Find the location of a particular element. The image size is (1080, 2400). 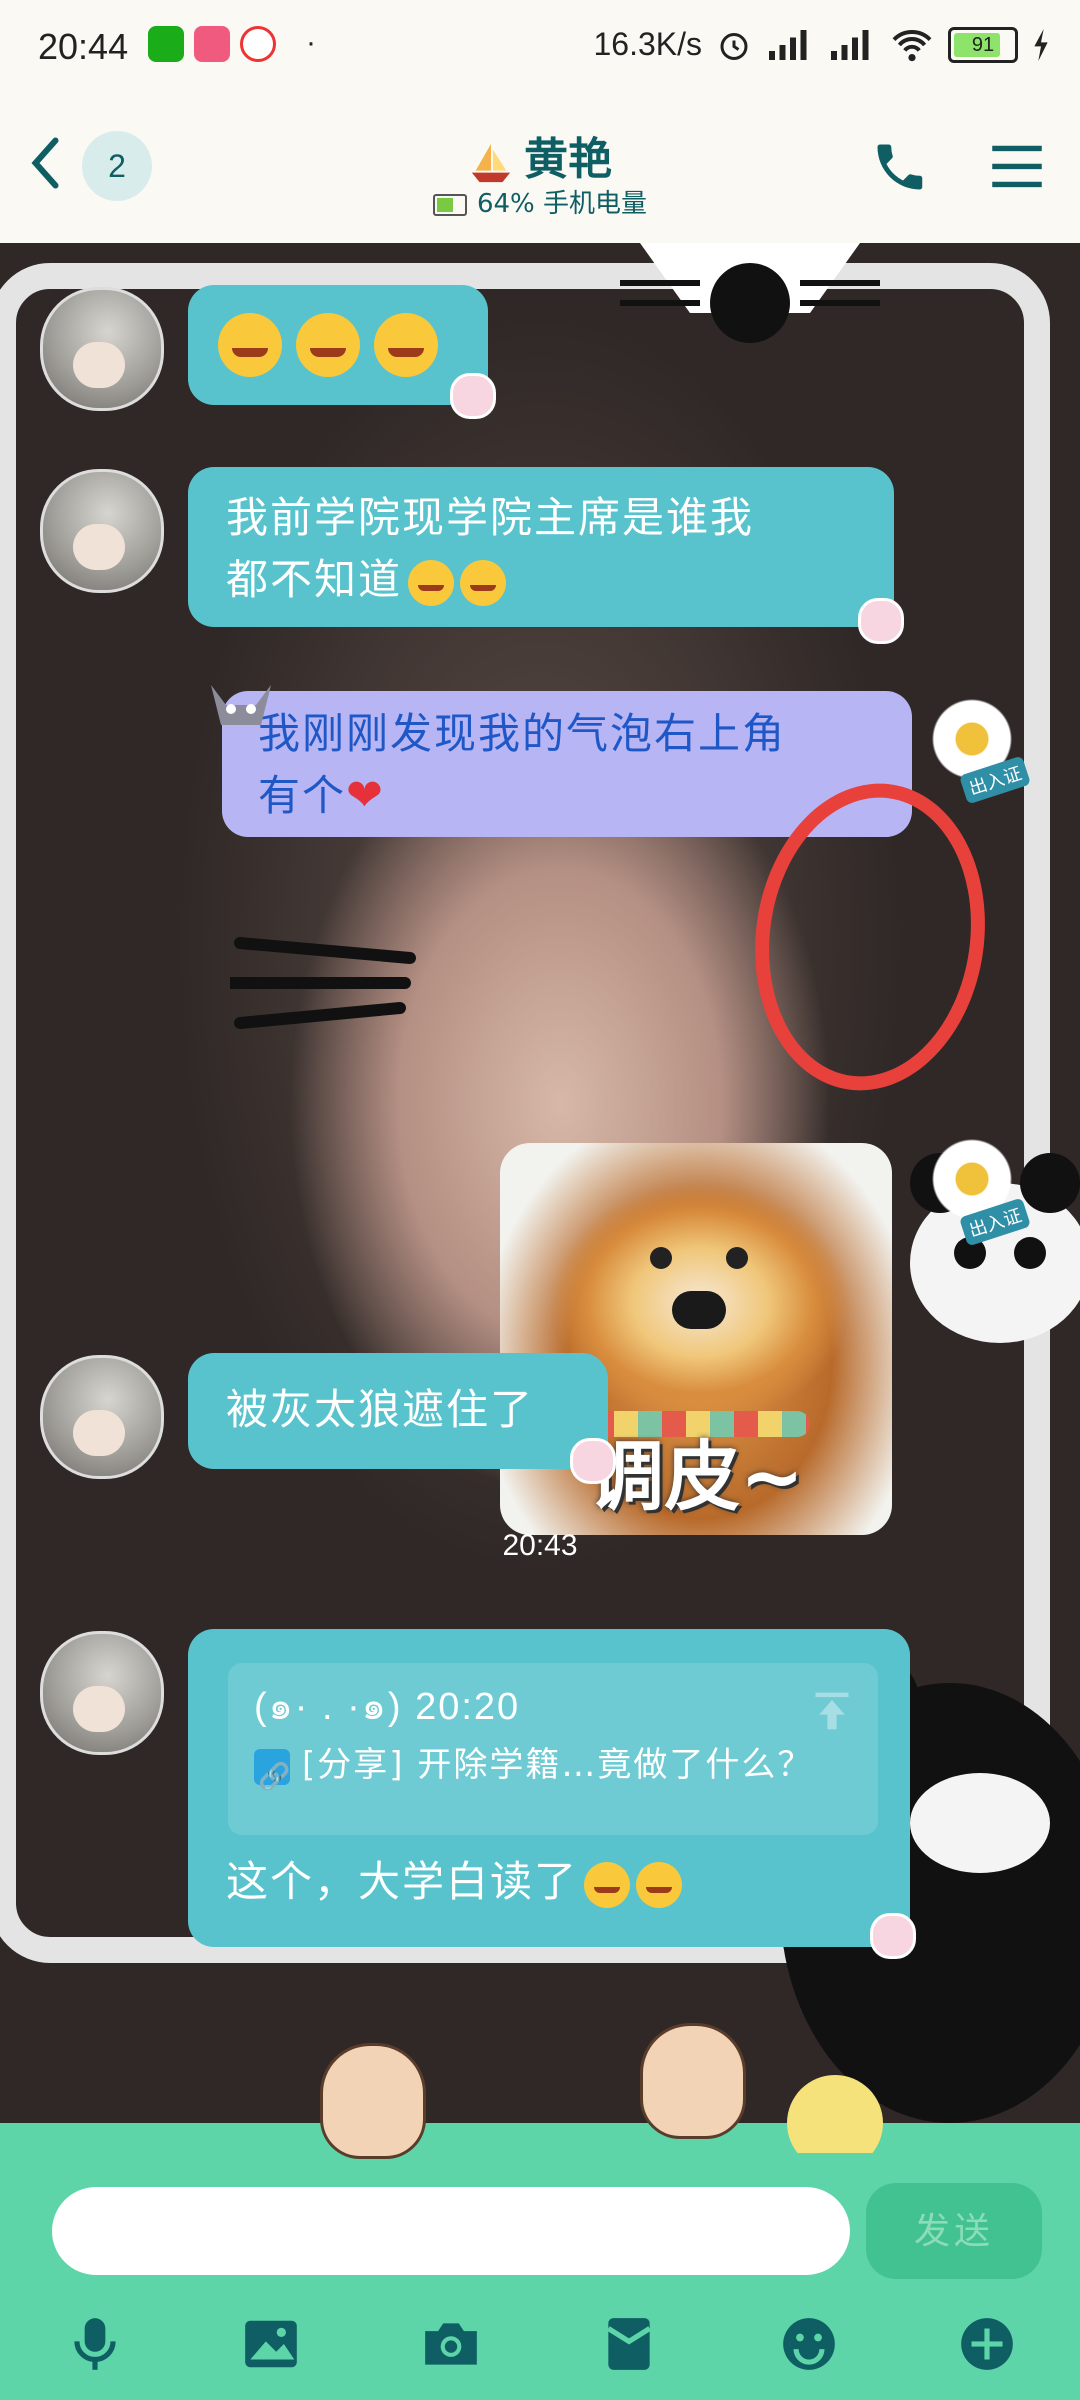

message-text-line: 有个❤ is located at coordinates (321, 795).